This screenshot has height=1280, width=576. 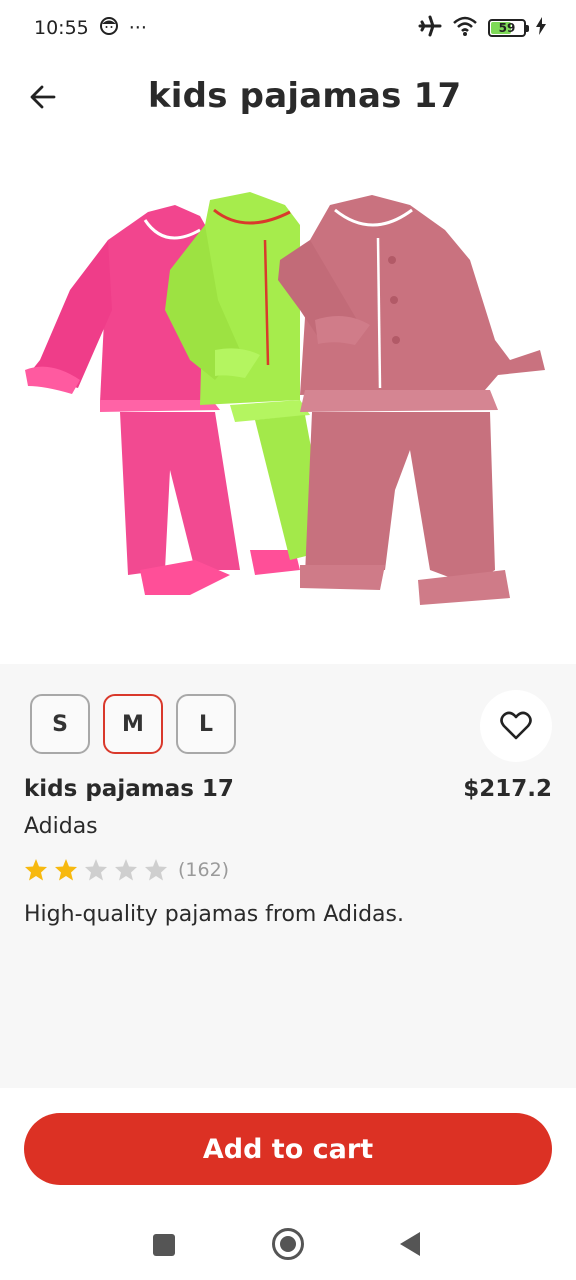 What do you see at coordinates (137, 28) in the screenshot?
I see `more-notifications-icon: ···` at bounding box center [137, 28].